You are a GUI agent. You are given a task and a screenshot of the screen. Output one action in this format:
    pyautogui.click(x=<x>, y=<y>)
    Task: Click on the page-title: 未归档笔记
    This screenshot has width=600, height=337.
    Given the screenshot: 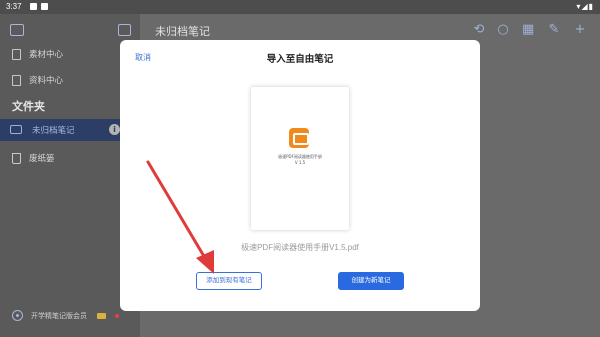 What is the action you would take?
    pyautogui.click(x=182, y=32)
    